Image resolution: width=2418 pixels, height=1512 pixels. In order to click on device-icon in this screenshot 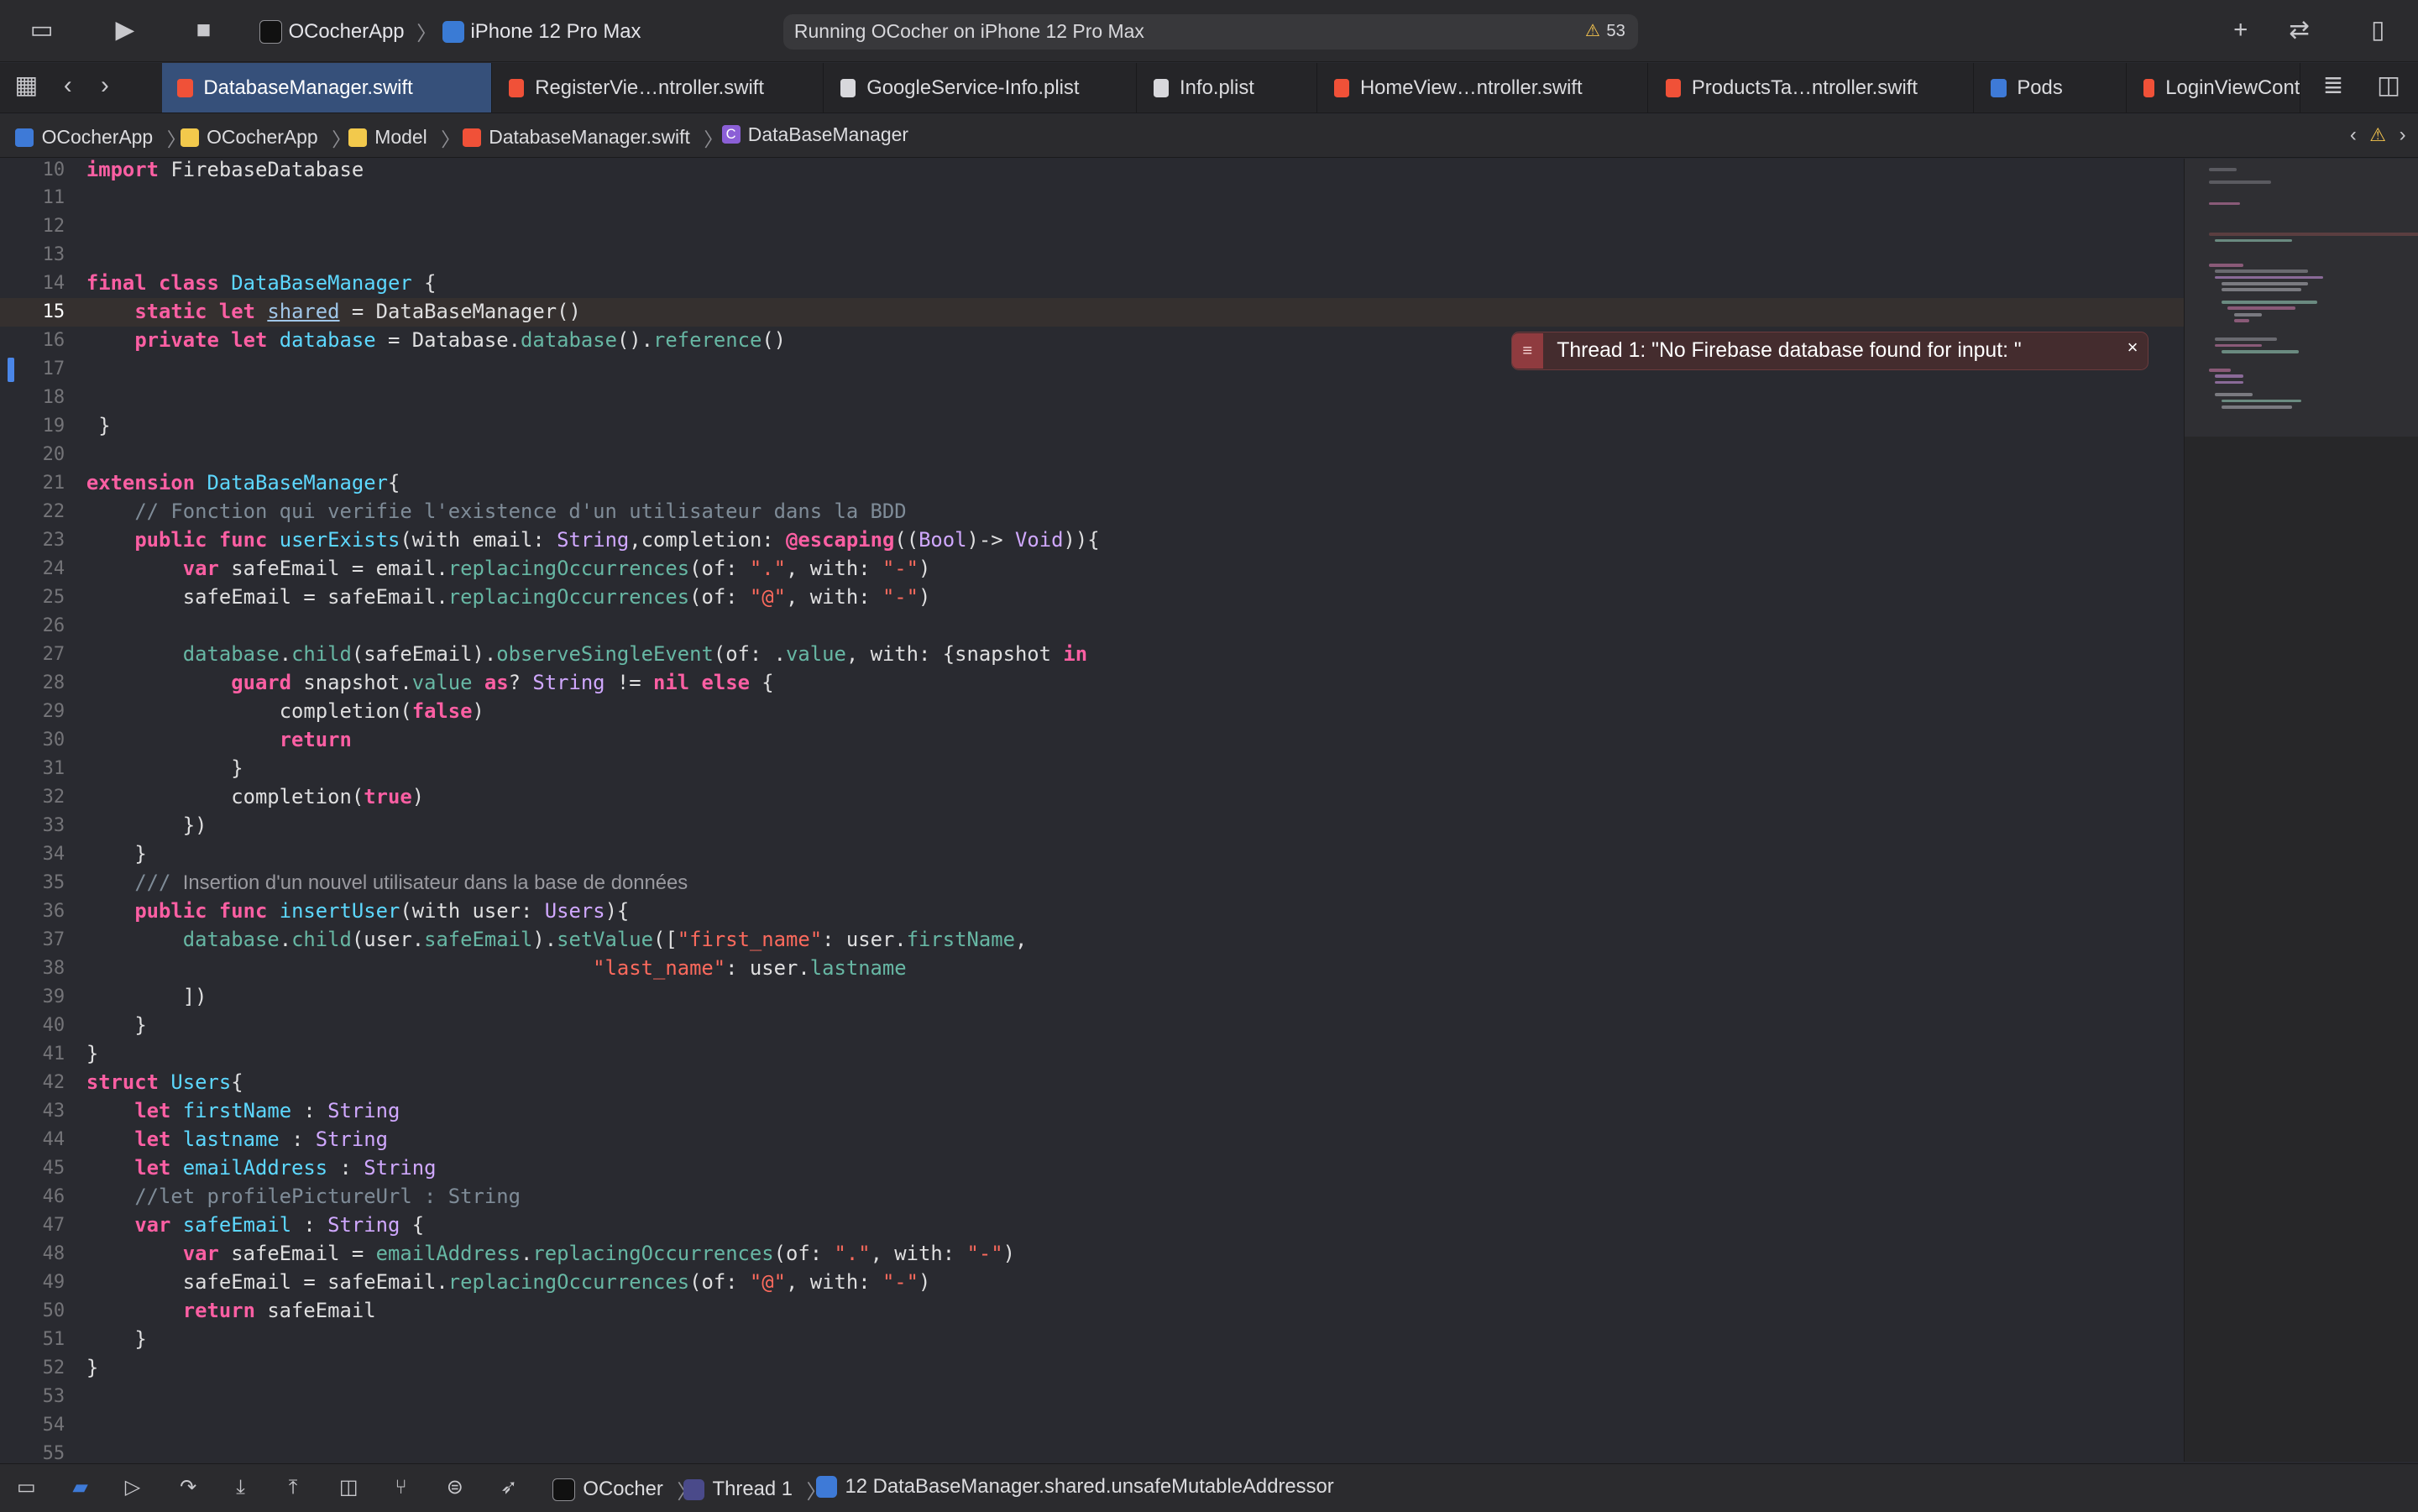, I will do `click(453, 31)`.